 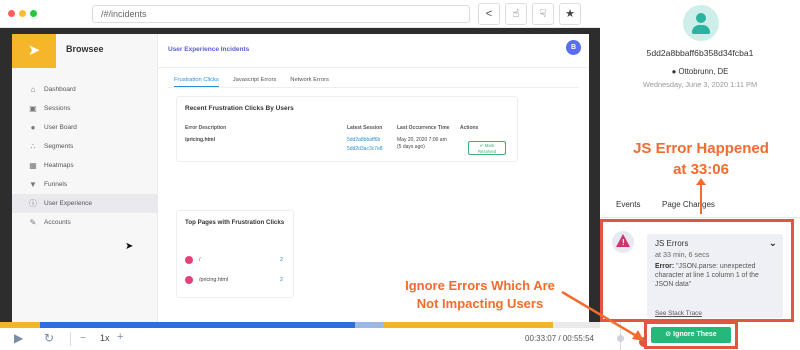 What do you see at coordinates (33, 203) in the screenshot?
I see `info-icon: ⓘ` at bounding box center [33, 203].